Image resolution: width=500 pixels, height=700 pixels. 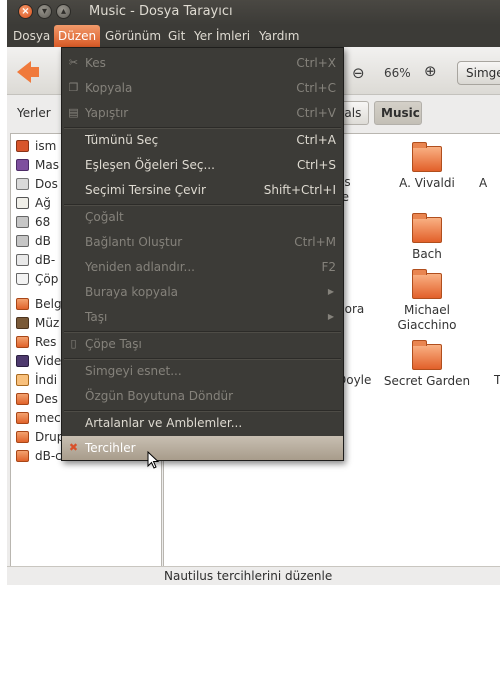 What do you see at coordinates (253, 12) in the screenshot?
I see `title-bar: × ▾ ▴ Music - Dosya Tarayıcı` at bounding box center [253, 12].